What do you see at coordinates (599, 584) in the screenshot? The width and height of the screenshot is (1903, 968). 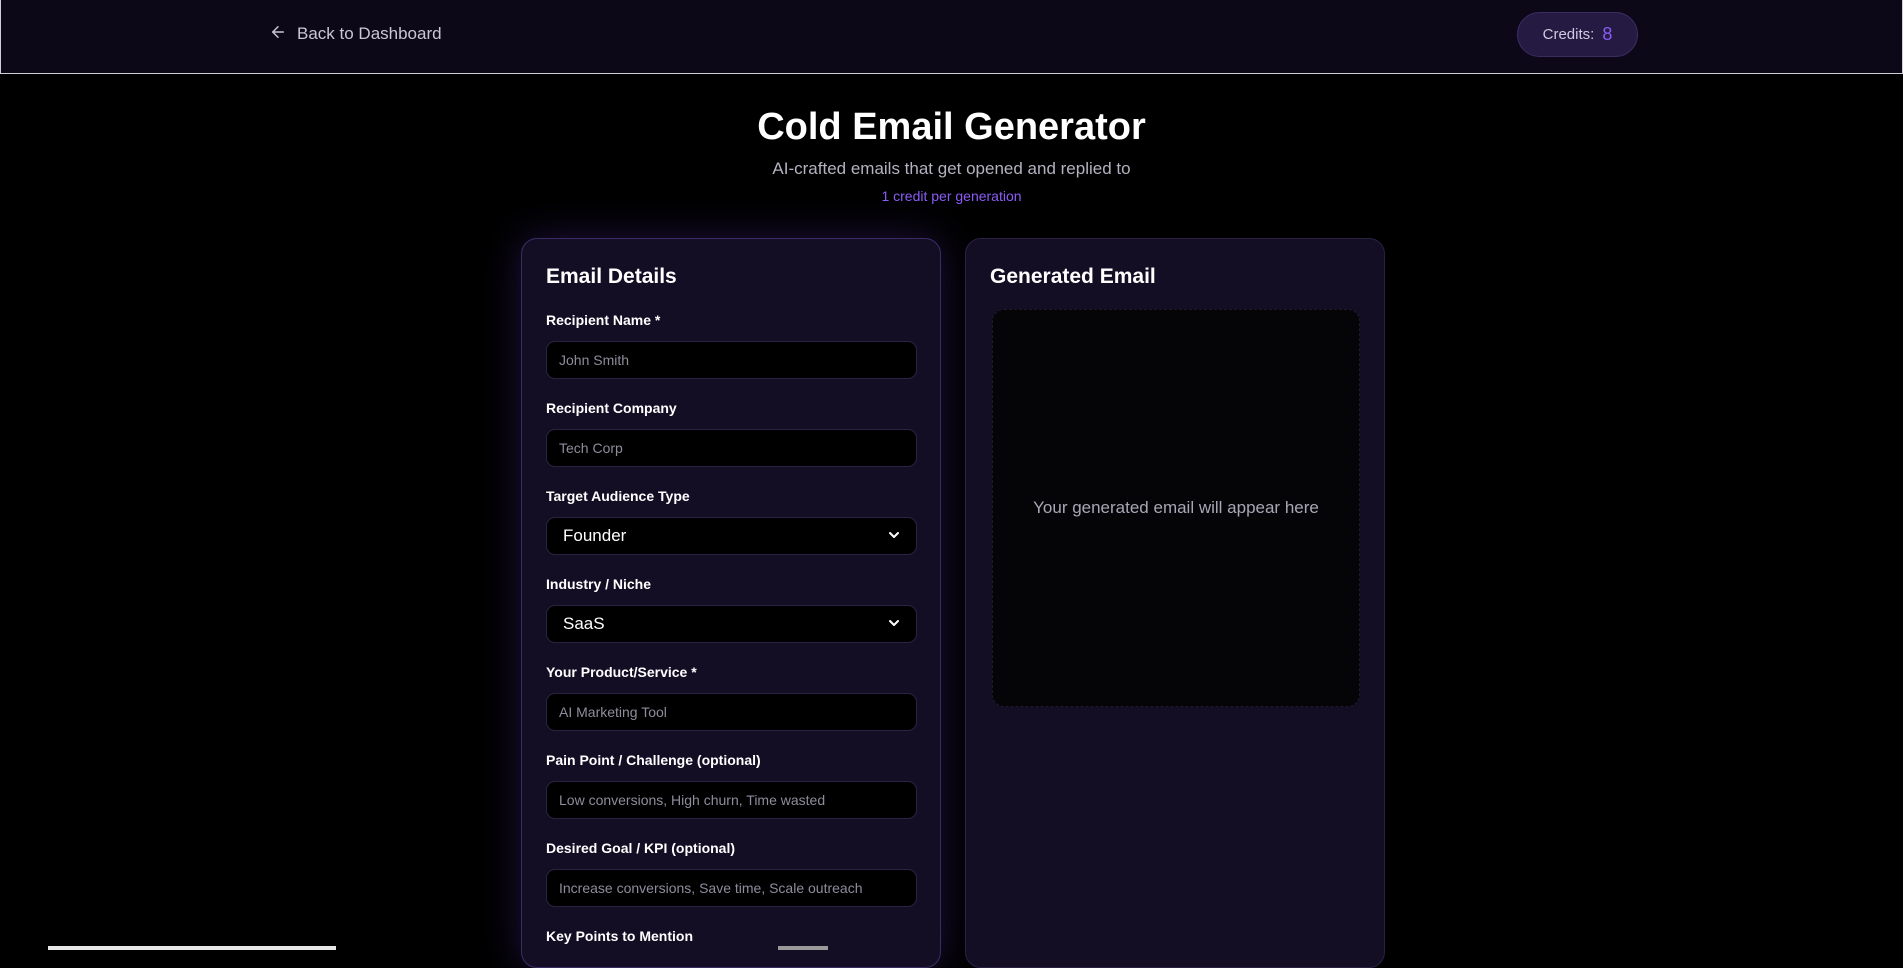 I see `industry-label: Industry / Niche` at bounding box center [599, 584].